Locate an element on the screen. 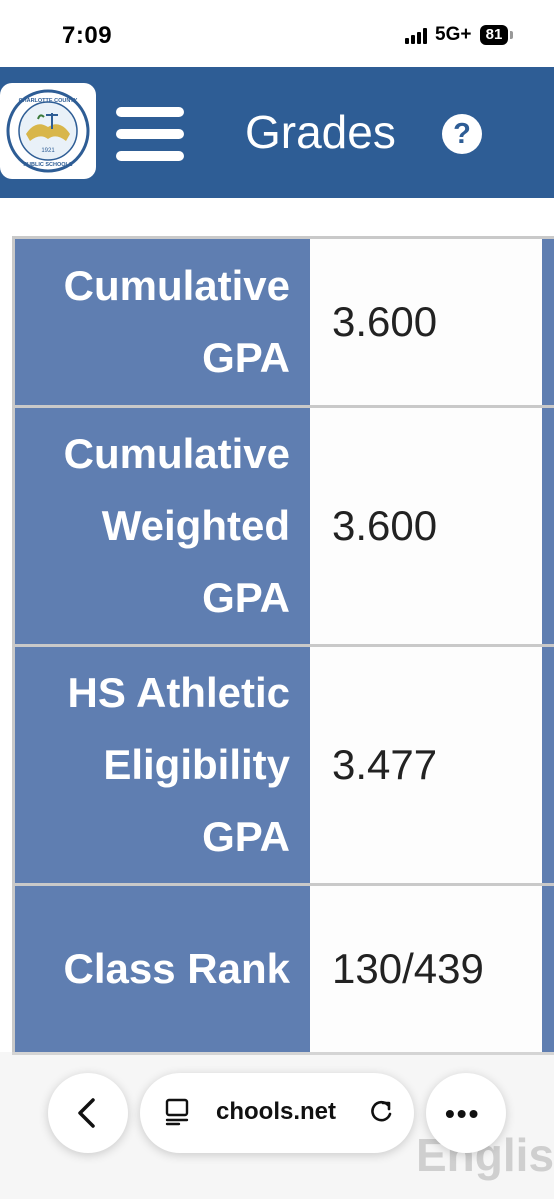 This screenshot has width=554, height=1199. row-label: Class Rank is located at coordinates (176, 968).